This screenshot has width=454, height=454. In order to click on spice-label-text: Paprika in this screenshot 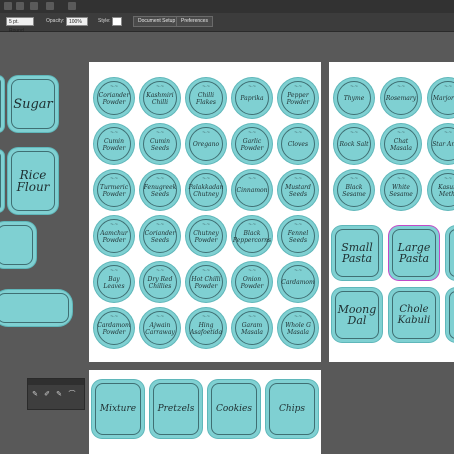, I will do `click(252, 99)`.